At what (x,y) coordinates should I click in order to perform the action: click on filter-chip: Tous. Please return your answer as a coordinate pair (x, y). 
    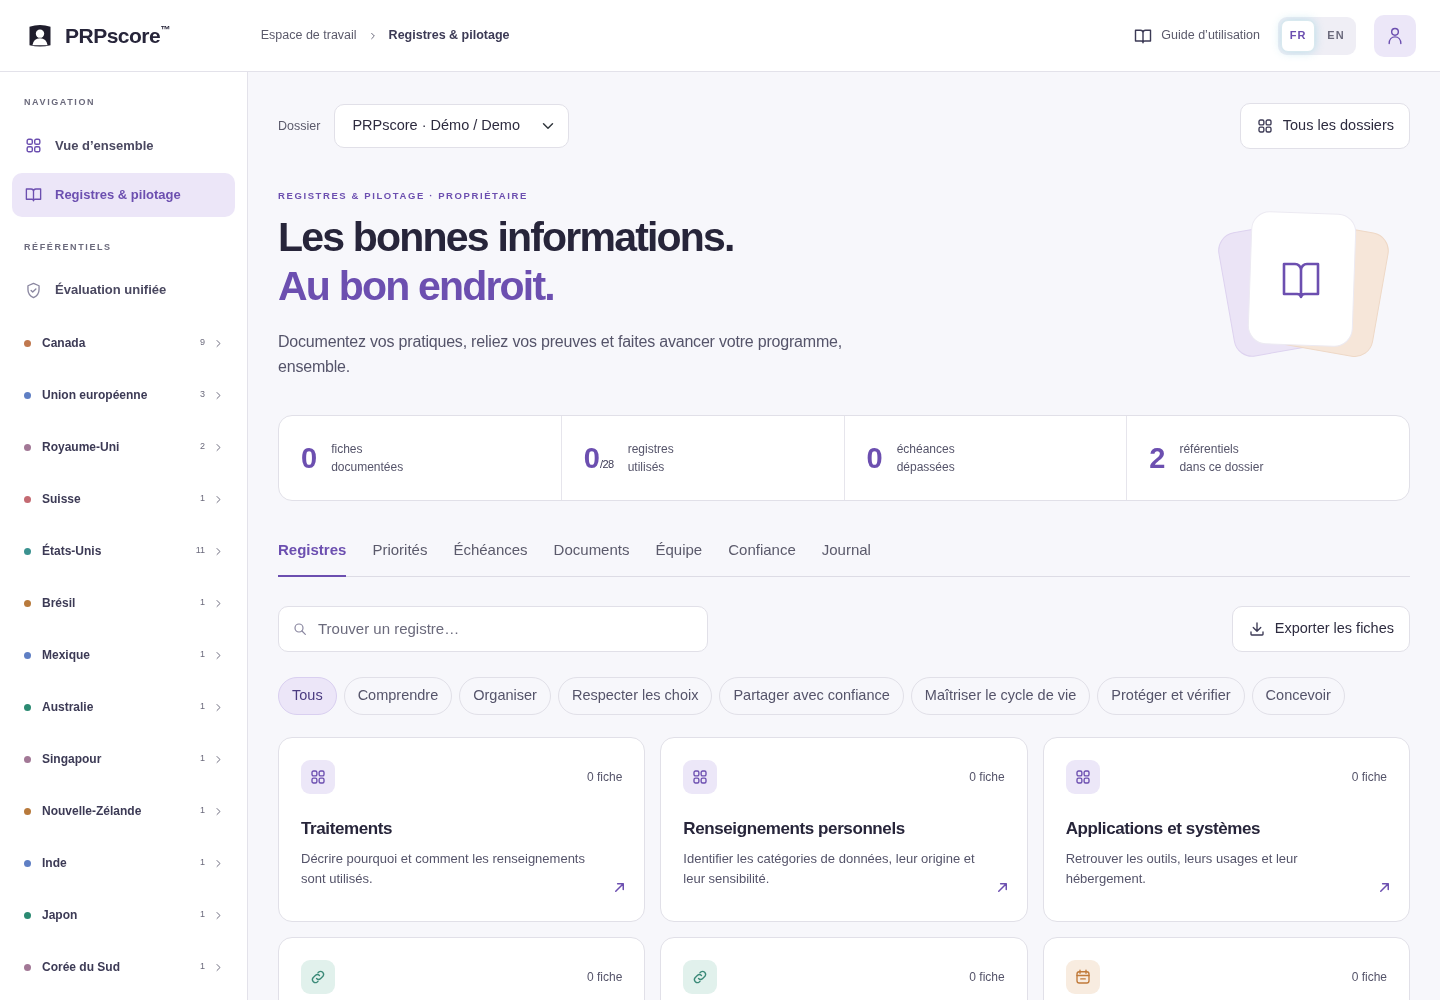
    Looking at the image, I should click on (307, 695).